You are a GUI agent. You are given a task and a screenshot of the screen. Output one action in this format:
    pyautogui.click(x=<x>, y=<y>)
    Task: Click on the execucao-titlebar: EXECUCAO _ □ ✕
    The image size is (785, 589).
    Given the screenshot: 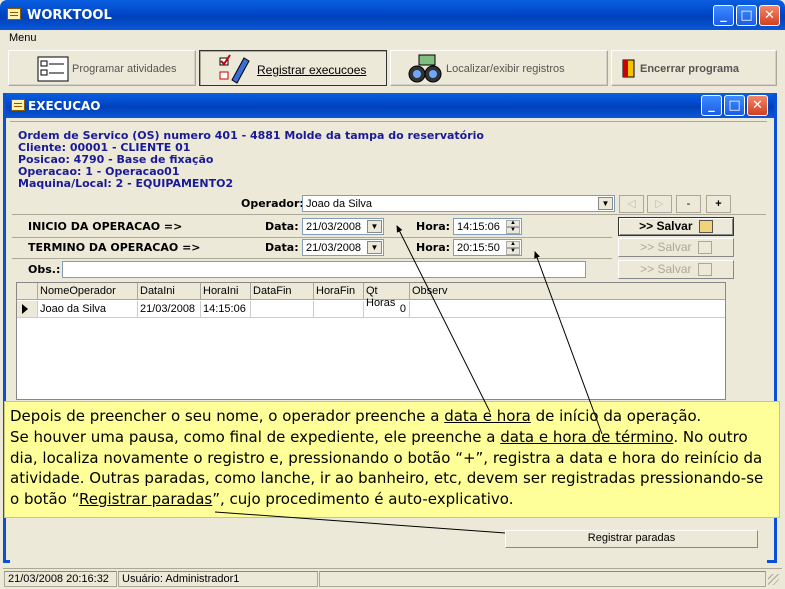 What is the action you would take?
    pyautogui.click(x=390, y=105)
    